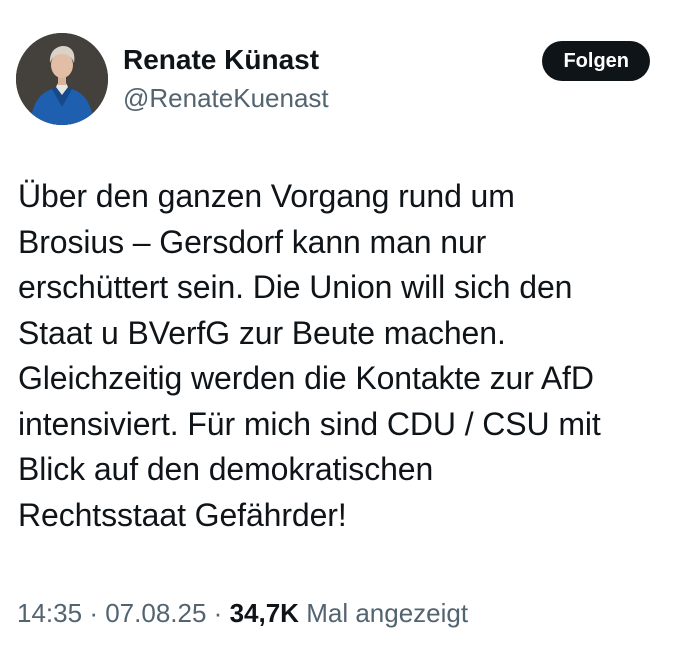 Image resolution: width=680 pixels, height=661 pixels. What do you see at coordinates (264, 613) in the screenshot?
I see `views-count: 34,7K` at bounding box center [264, 613].